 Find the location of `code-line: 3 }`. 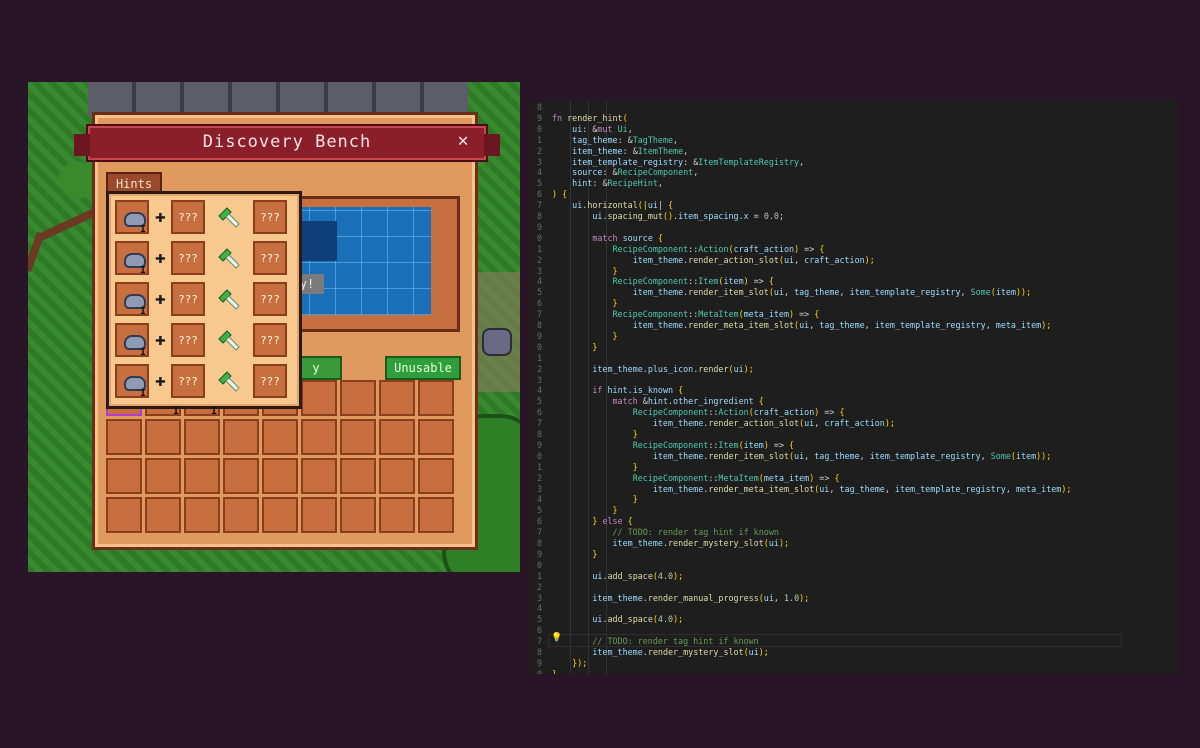

code-line: 3 } is located at coordinates (854, 271).